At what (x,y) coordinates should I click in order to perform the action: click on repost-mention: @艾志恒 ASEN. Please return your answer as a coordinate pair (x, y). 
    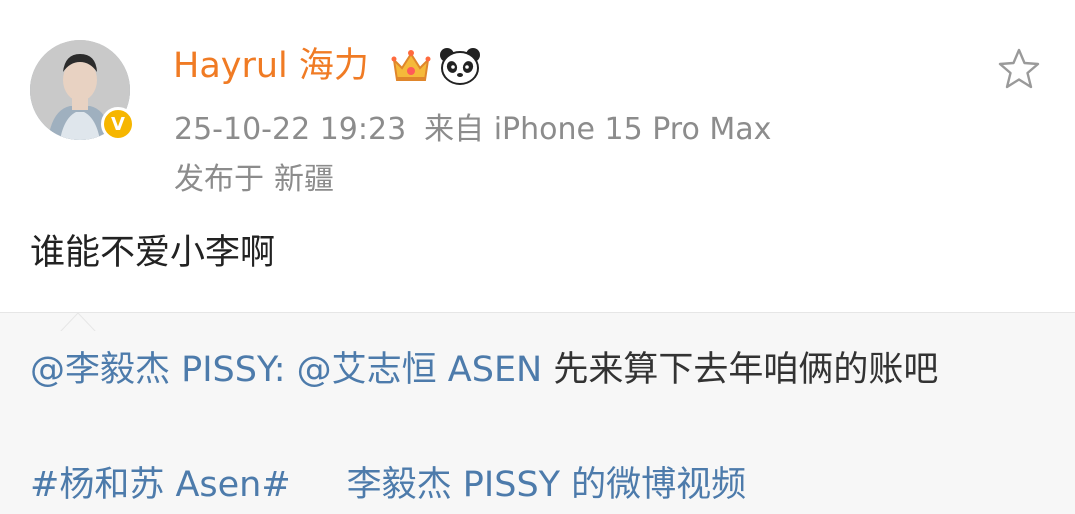
    Looking at the image, I should click on (420, 370).